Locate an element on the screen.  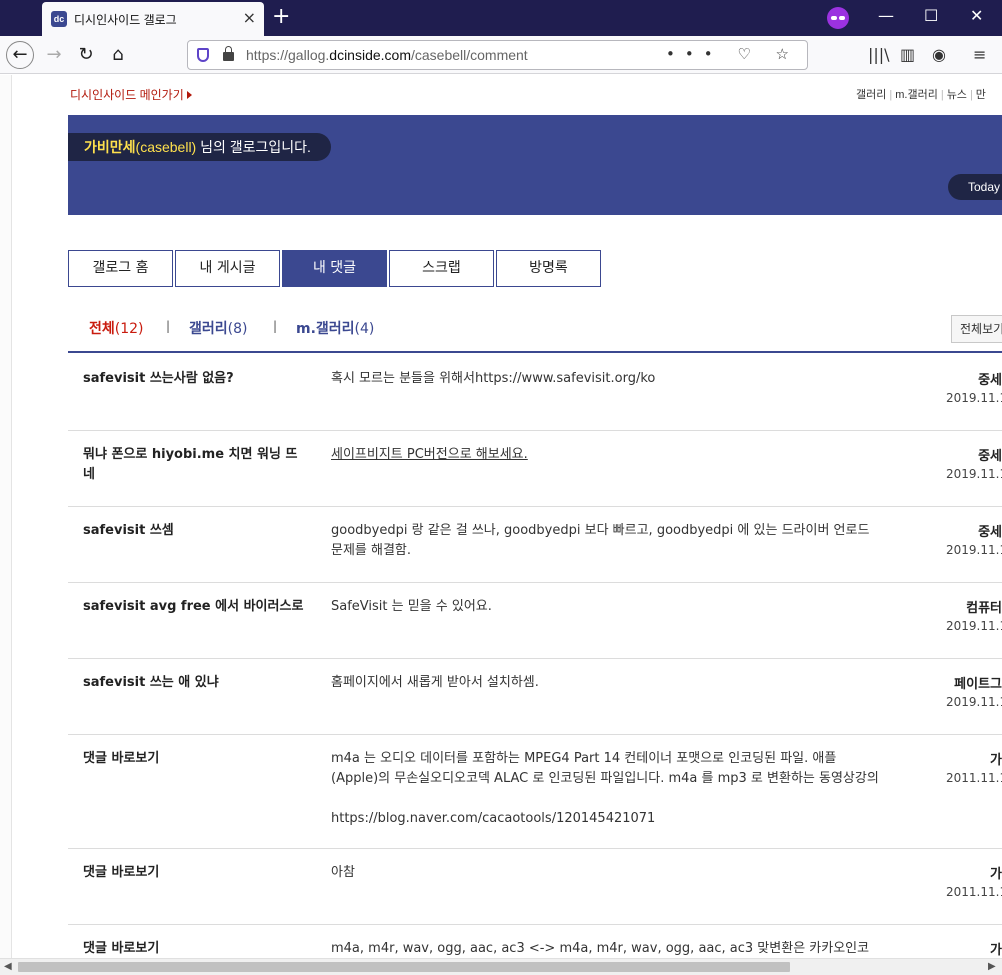
filter-gallery-count: (8) is located at coordinates (237, 329).